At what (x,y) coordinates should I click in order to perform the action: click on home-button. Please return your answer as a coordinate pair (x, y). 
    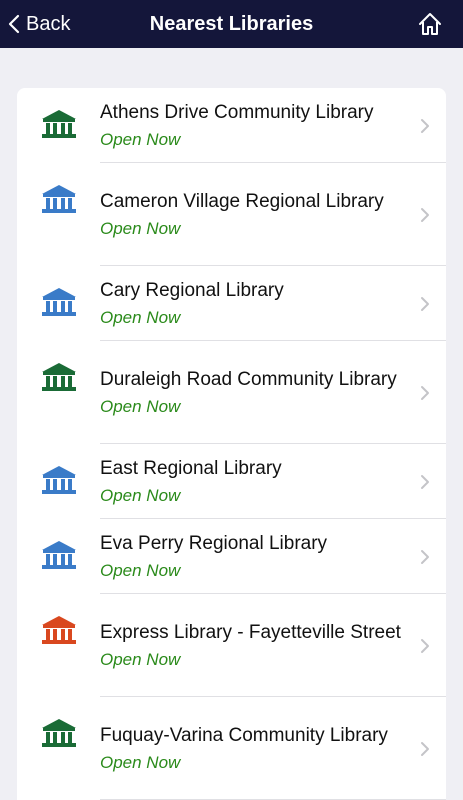
    Looking at the image, I should click on (430, 24).